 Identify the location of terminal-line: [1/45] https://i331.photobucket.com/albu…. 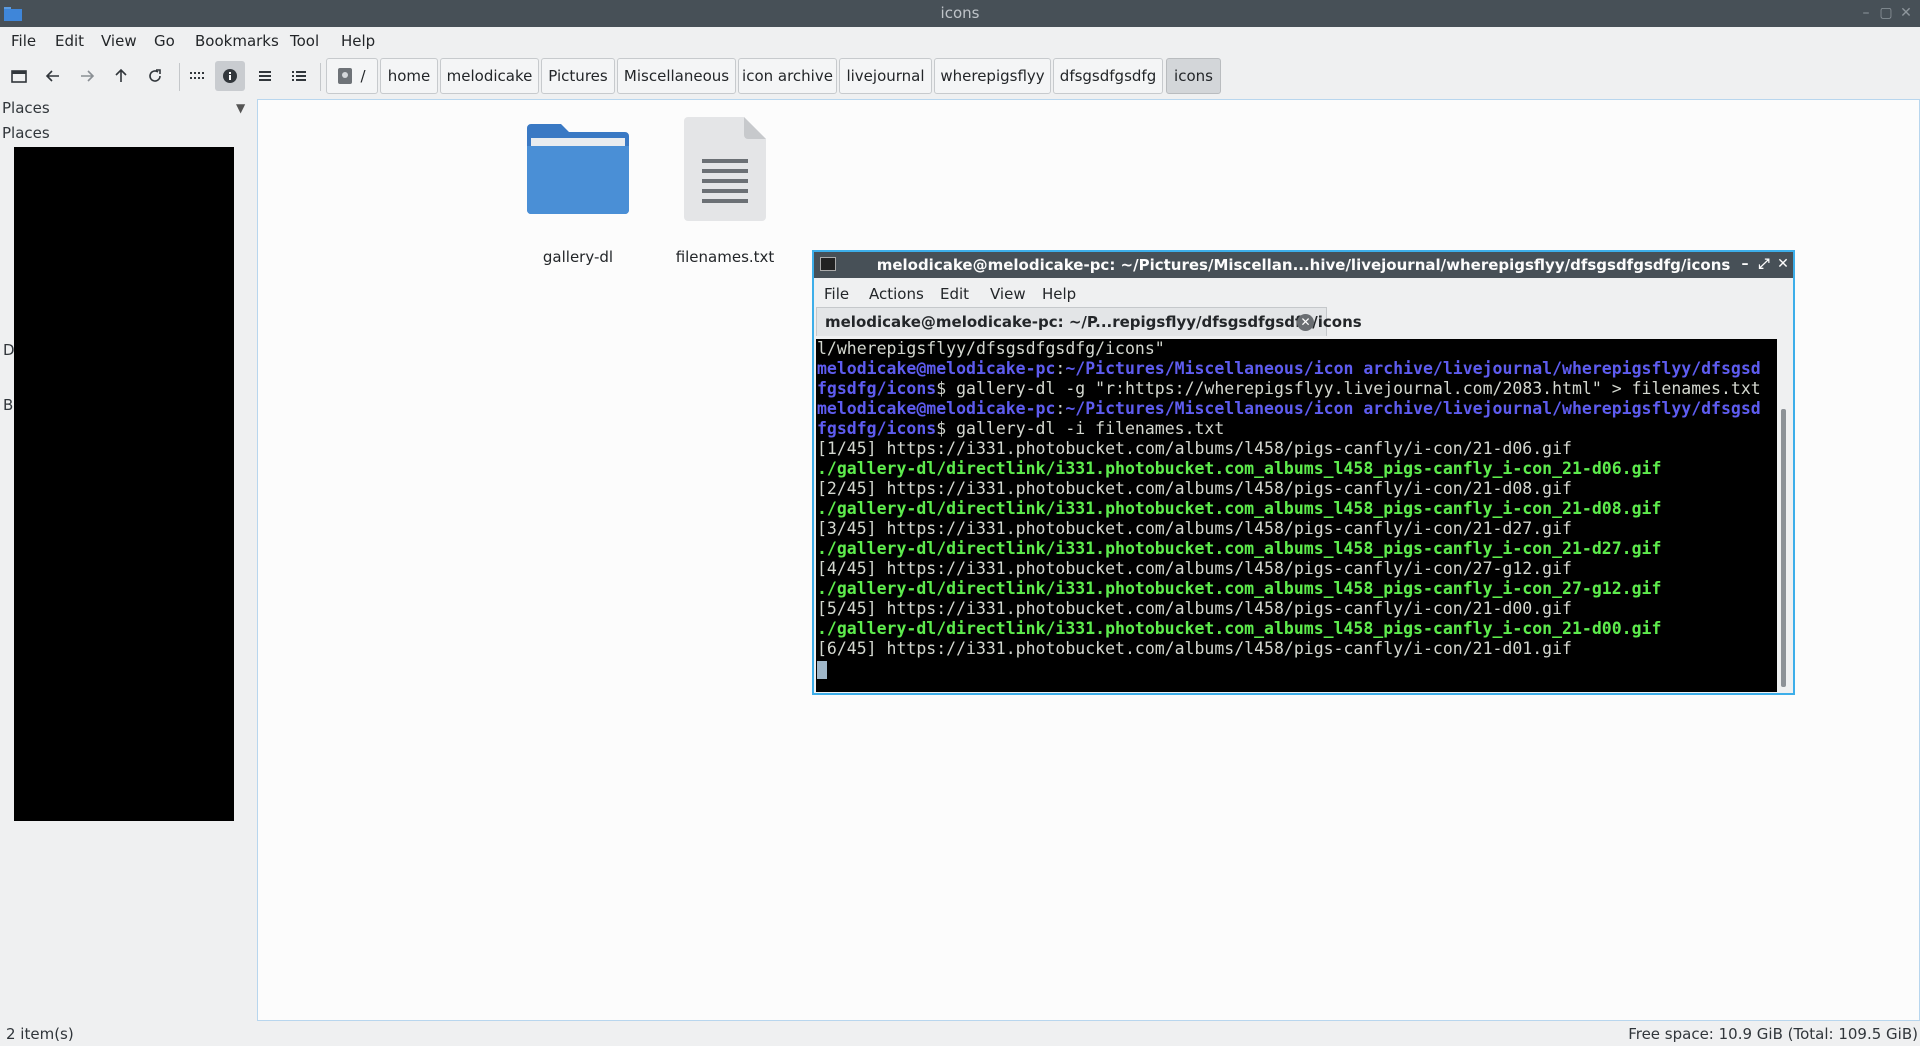
(1297, 449).